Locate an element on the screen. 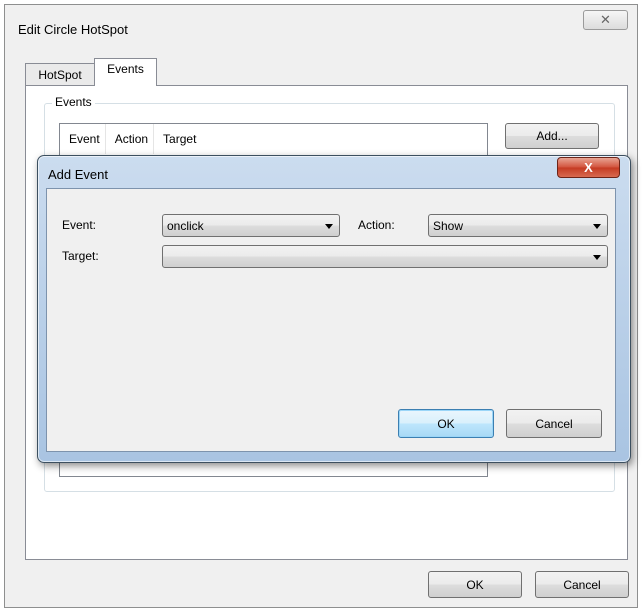 This screenshot has height=613, width=643. list-header: Event Action Target is located at coordinates (130, 139).